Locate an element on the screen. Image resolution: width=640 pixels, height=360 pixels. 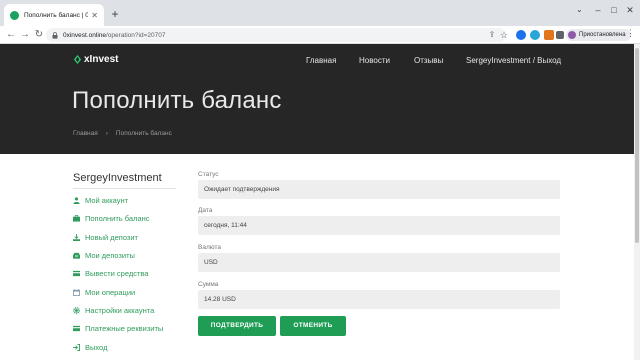
browser-tab: Пополнить баланс | 0xInvest ✕ is located at coordinates (54, 15).